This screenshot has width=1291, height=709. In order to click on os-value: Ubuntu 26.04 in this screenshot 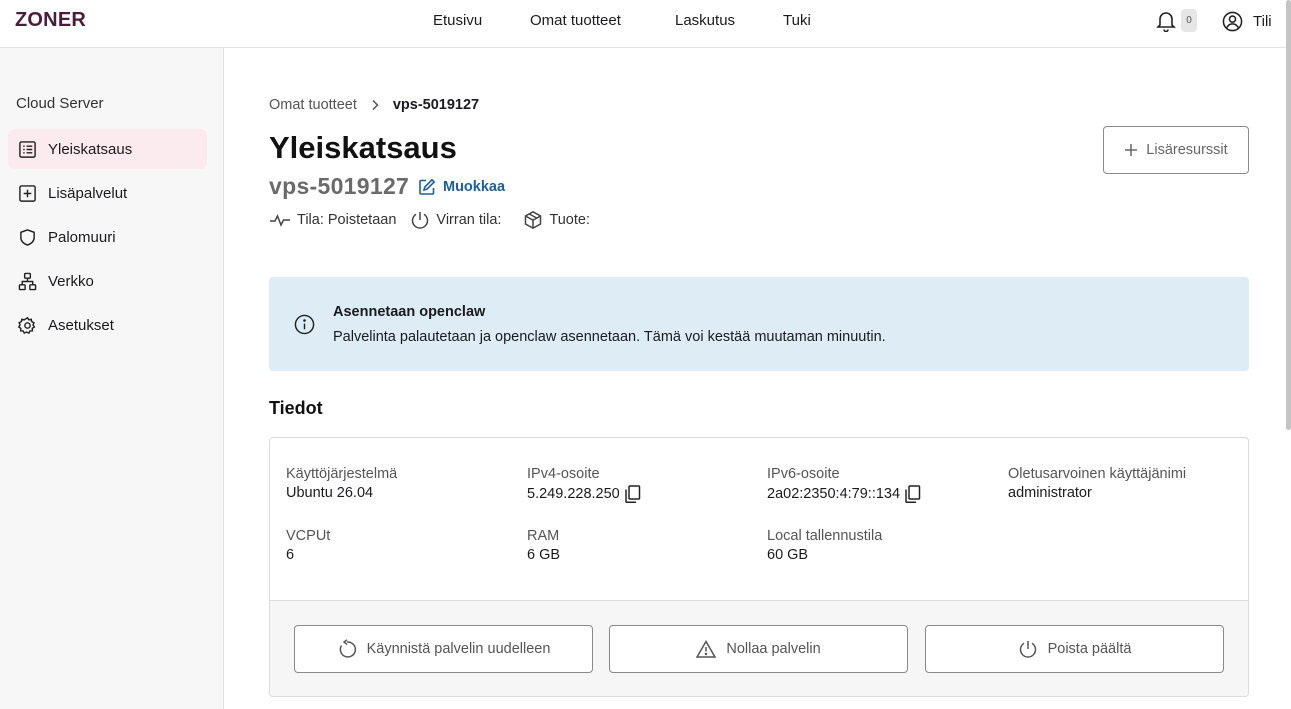, I will do `click(330, 493)`.